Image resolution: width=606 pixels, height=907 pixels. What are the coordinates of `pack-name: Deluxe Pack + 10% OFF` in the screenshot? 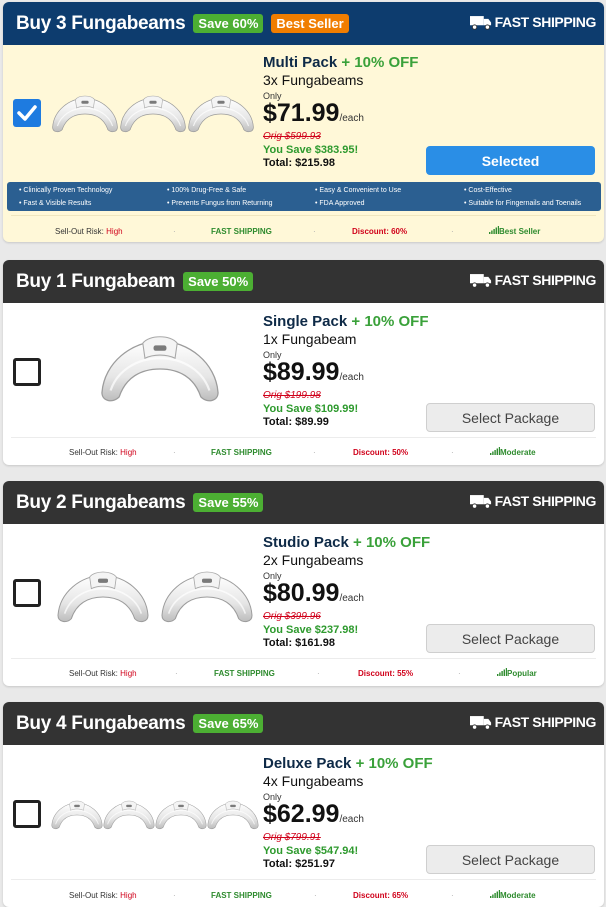 It's located at (348, 763).